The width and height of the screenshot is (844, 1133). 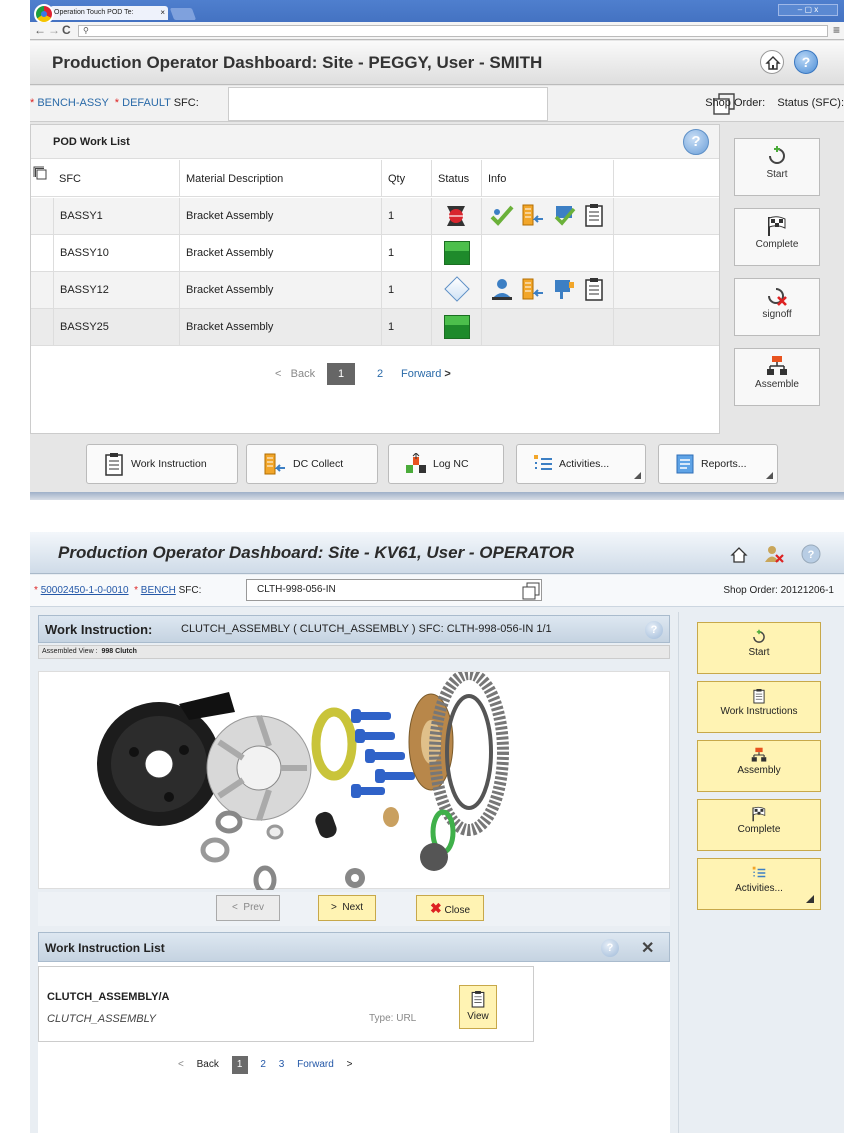 What do you see at coordinates (158, 590) in the screenshot?
I see `resource-link: BENCH` at bounding box center [158, 590].